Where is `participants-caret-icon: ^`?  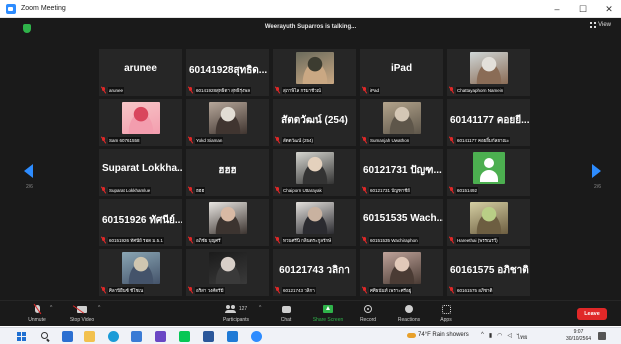
participants-caret-icon: ^ is located at coordinates (260, 308).